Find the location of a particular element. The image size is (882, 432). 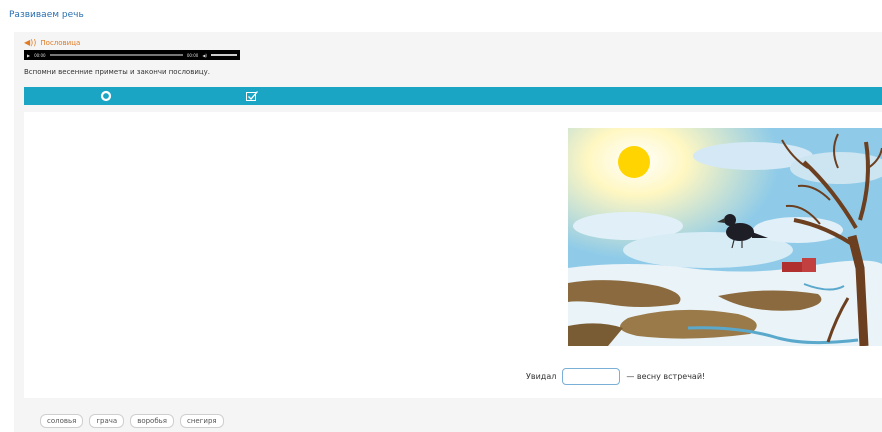

check-icon is located at coordinates (252, 96).